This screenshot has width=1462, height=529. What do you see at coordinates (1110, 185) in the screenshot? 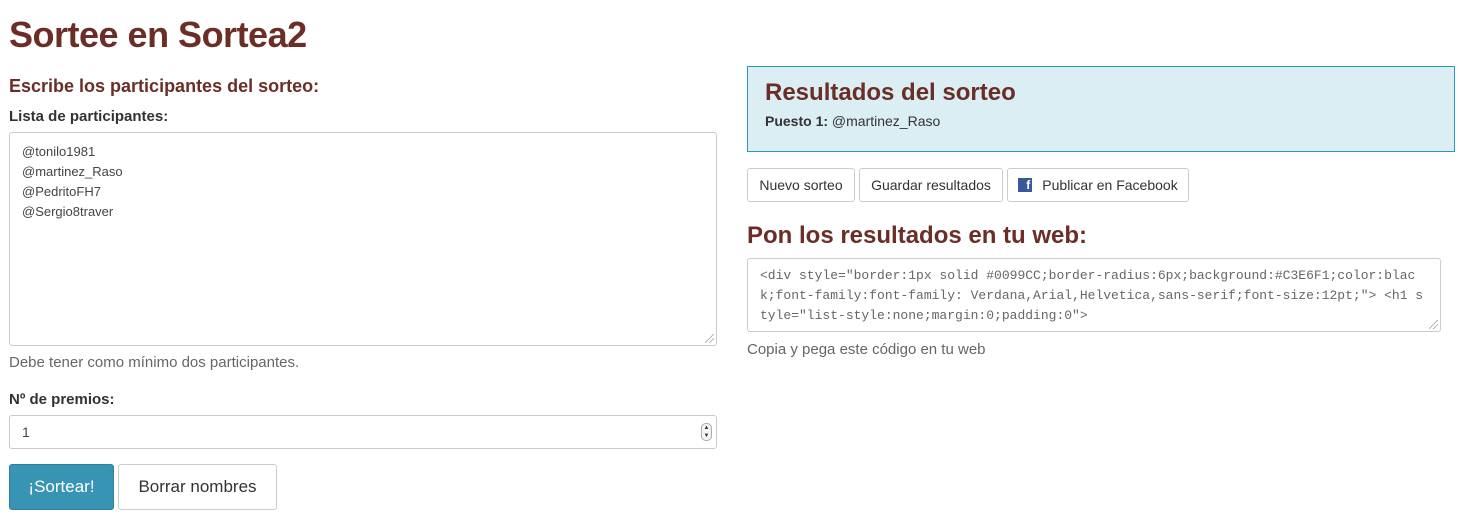
I see `publish-facebook-label: Publicar en Facebook` at bounding box center [1110, 185].